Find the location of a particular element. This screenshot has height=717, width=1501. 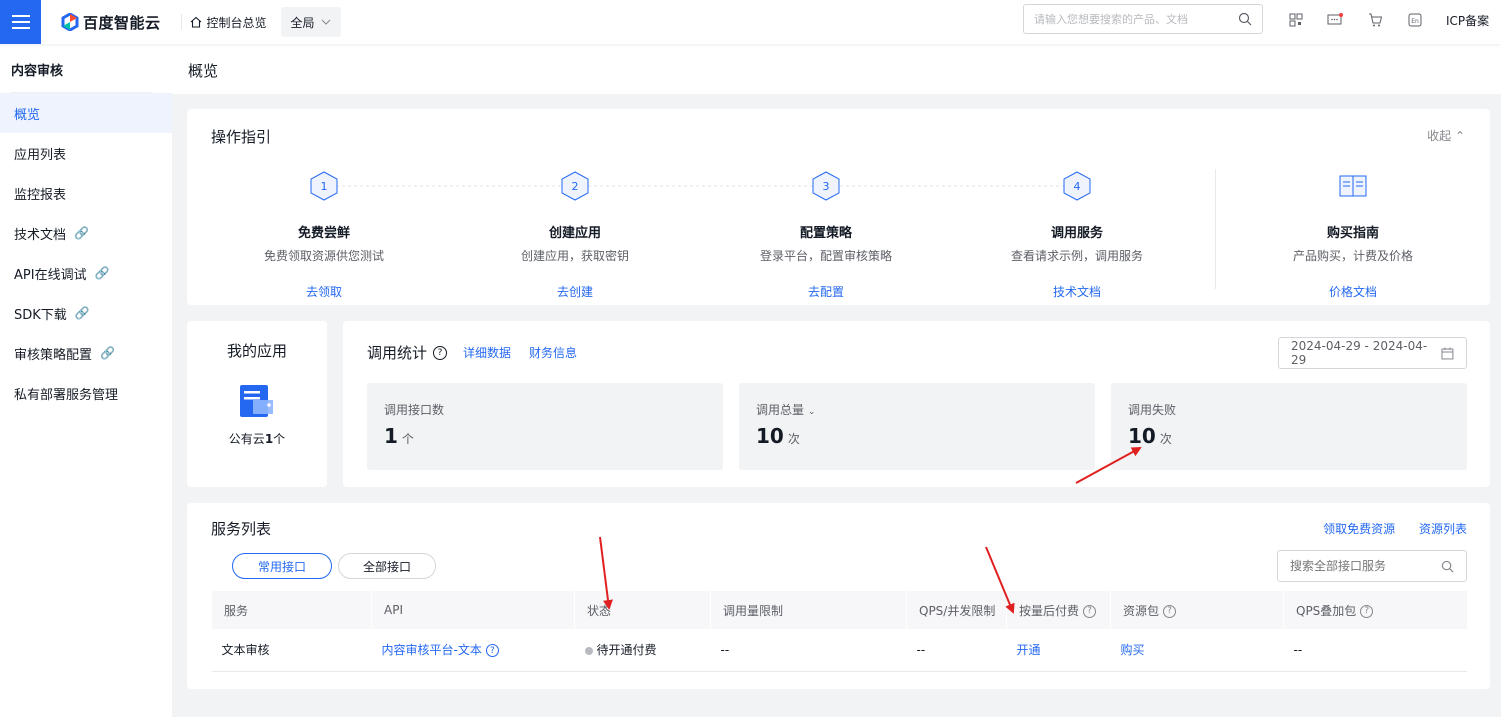

cart-icon is located at coordinates (1375, 20).